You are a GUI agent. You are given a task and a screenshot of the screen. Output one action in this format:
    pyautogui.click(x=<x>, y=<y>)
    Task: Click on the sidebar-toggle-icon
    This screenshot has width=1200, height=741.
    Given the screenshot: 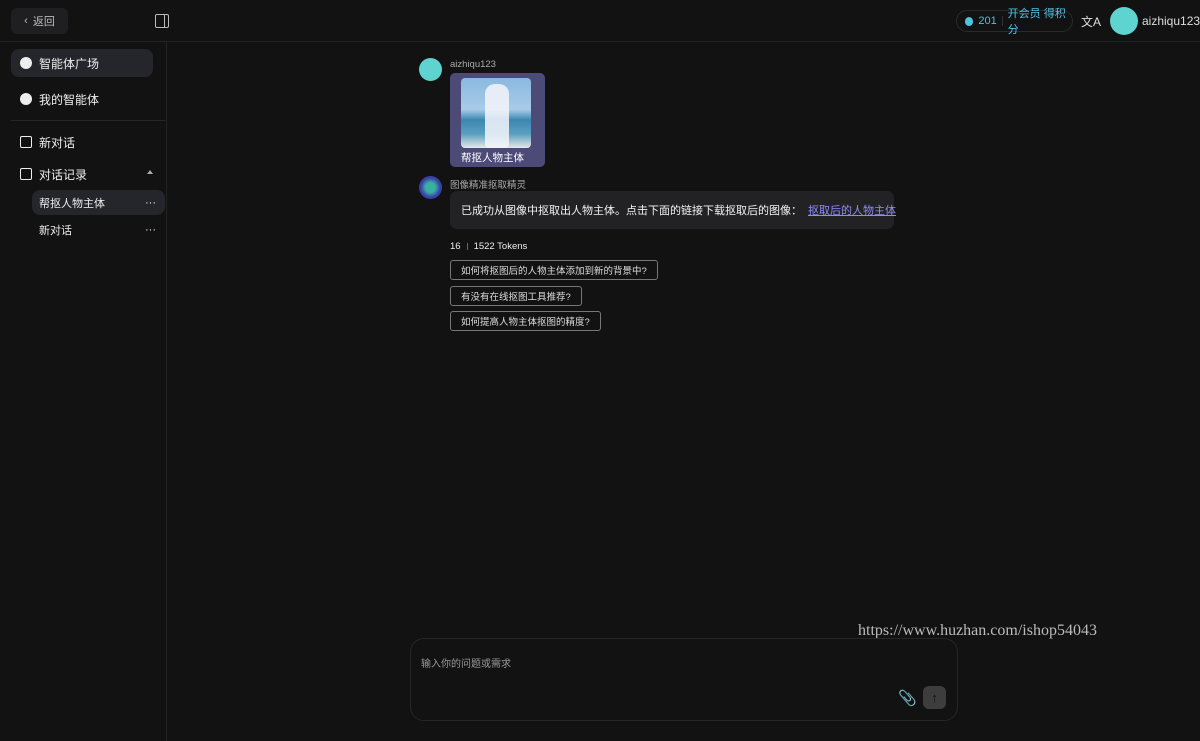 What is the action you would take?
    pyautogui.click(x=162, y=21)
    